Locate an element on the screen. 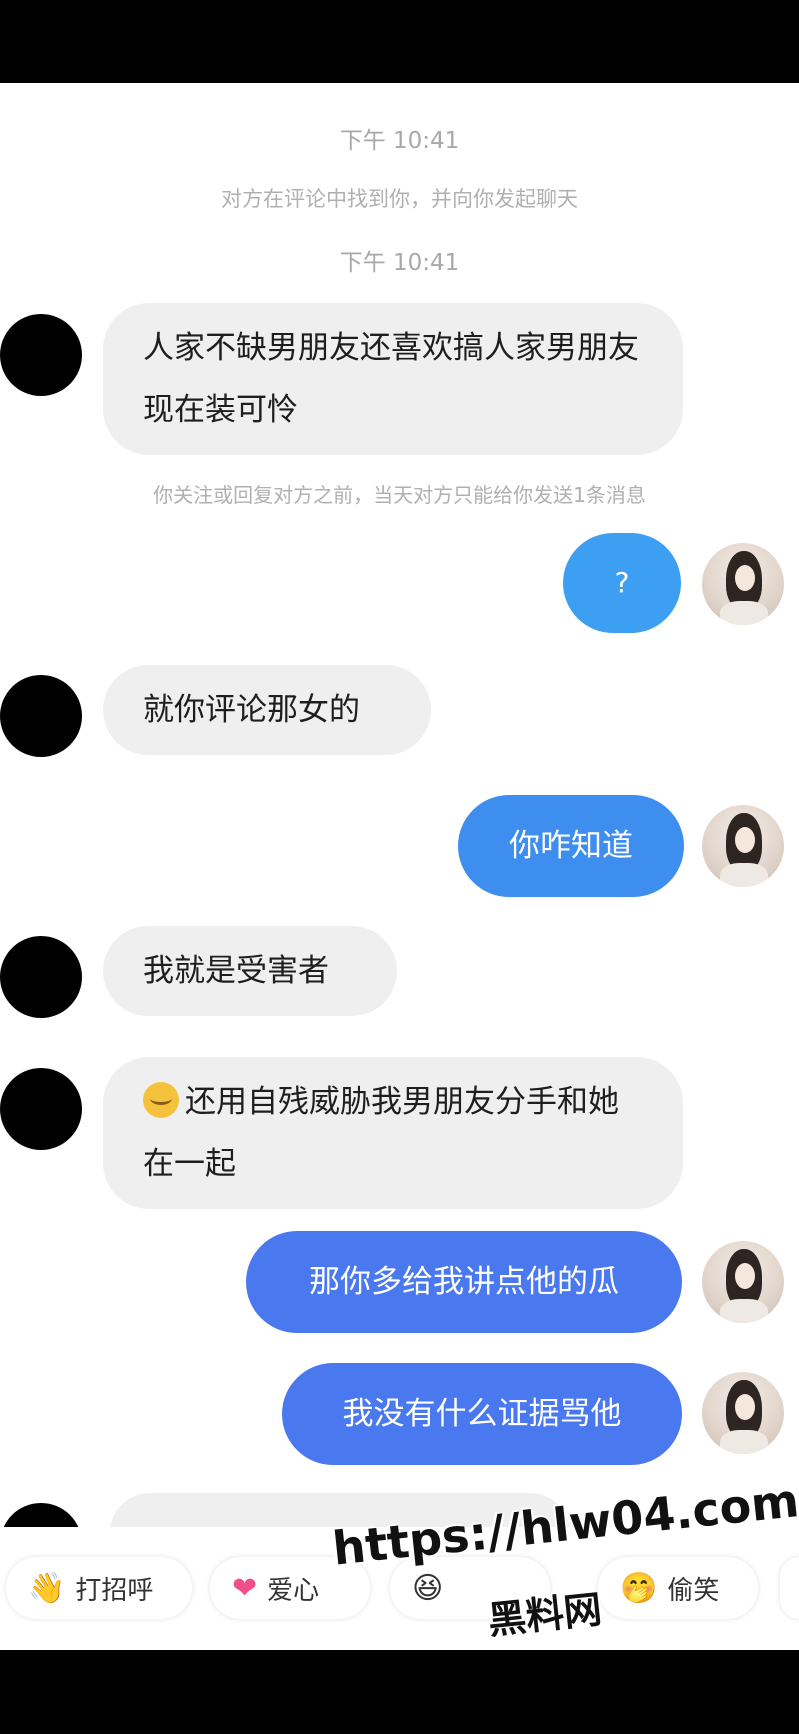 The height and width of the screenshot is (1734, 799). heart-icon: ❤ is located at coordinates (245, 1588).